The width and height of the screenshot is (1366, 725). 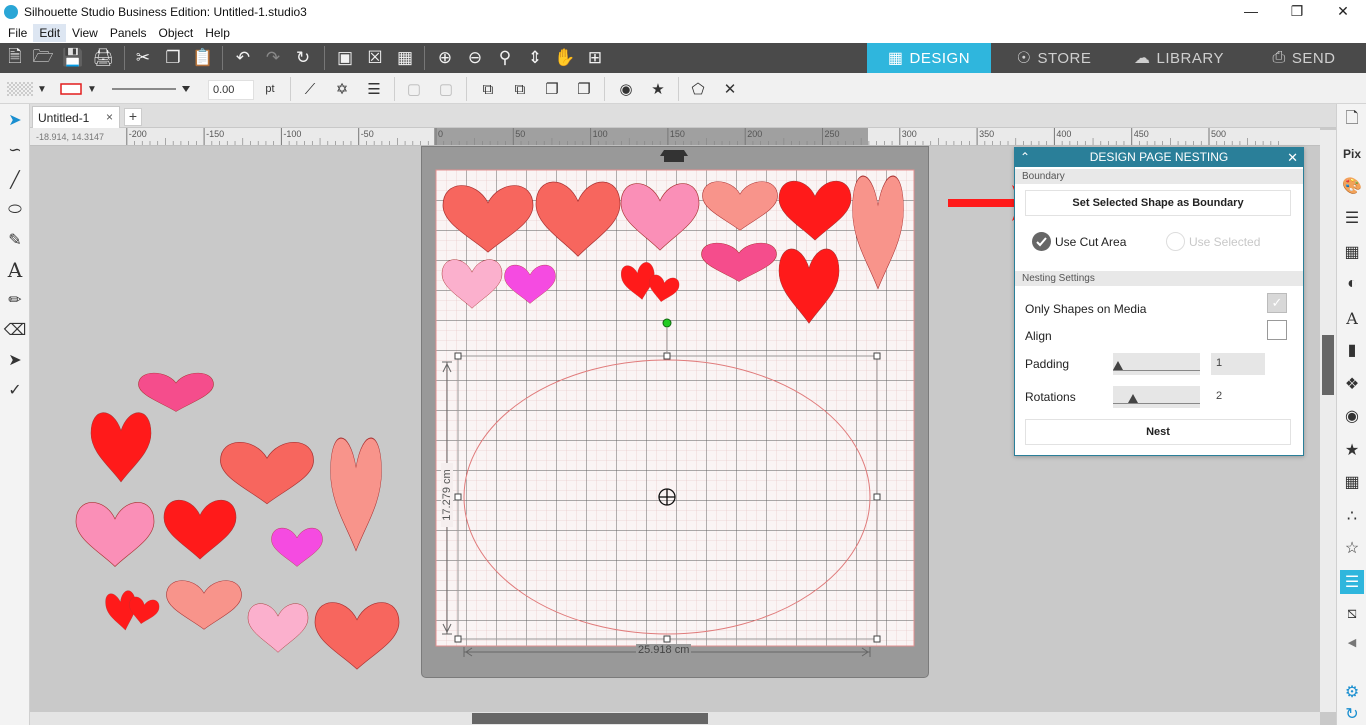 I want to click on ellipse-tool-icon: ⬭, so click(x=15, y=210).